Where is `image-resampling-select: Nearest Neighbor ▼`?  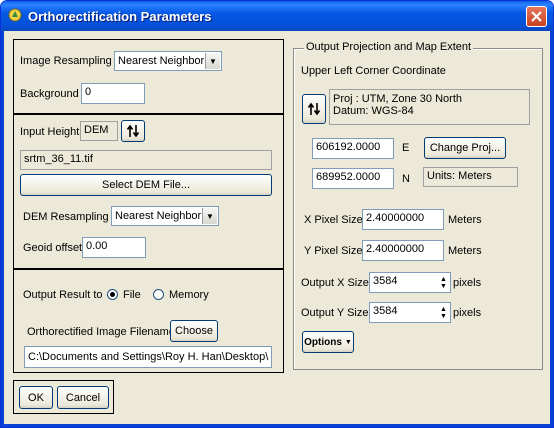
image-resampling-select: Nearest Neighbor ▼ is located at coordinates (168, 61).